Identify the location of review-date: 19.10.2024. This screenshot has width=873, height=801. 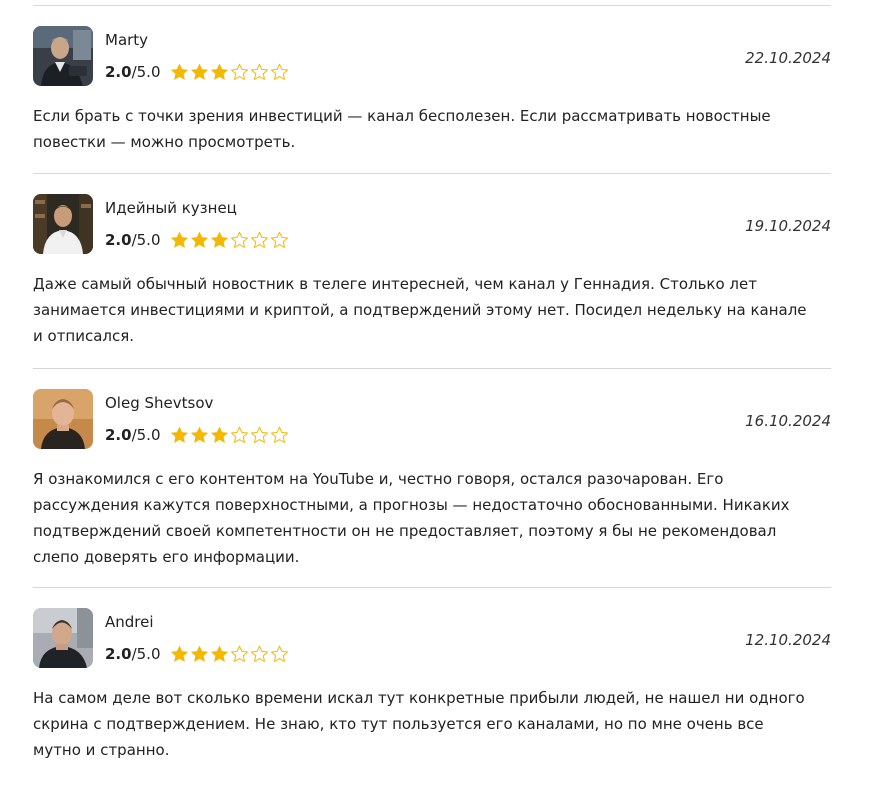
(788, 226).